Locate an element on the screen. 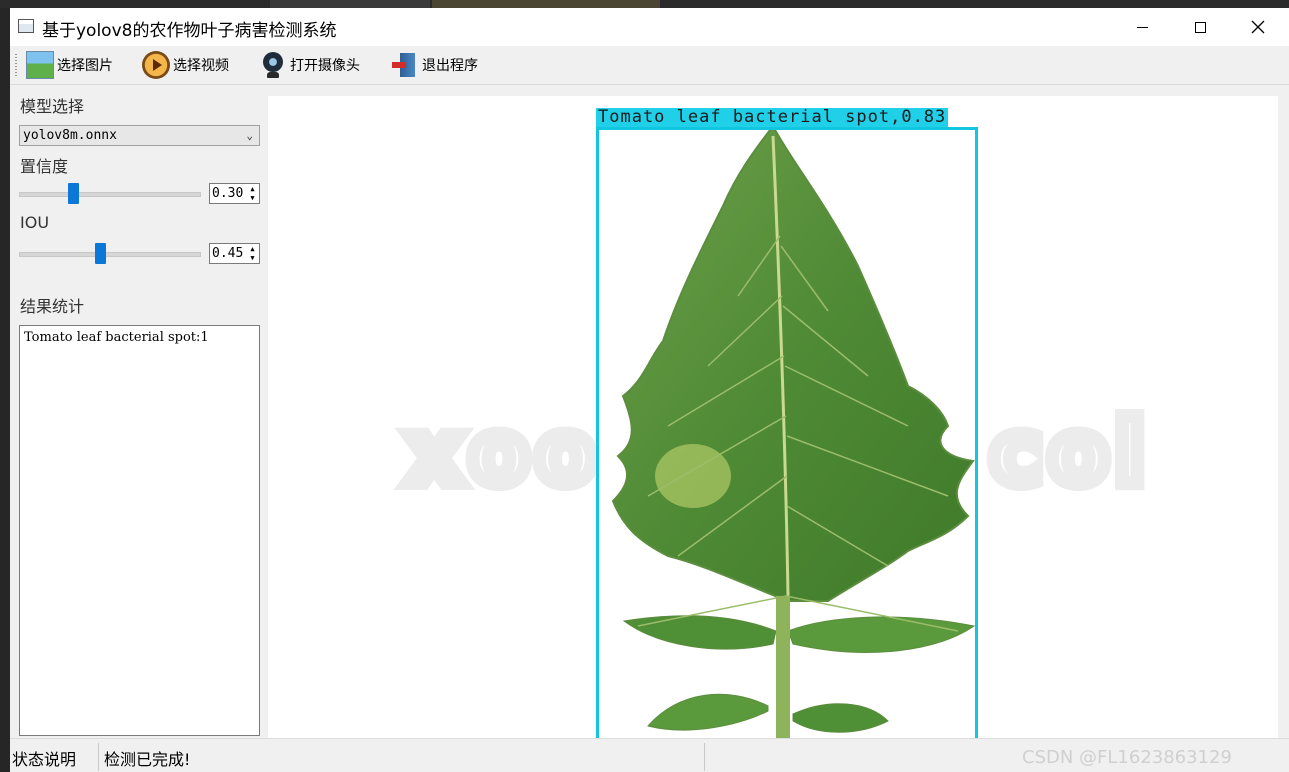 Image resolution: width=1289 pixels, height=772 pixels. select-image-button: 选择图片 is located at coordinates (69, 65).